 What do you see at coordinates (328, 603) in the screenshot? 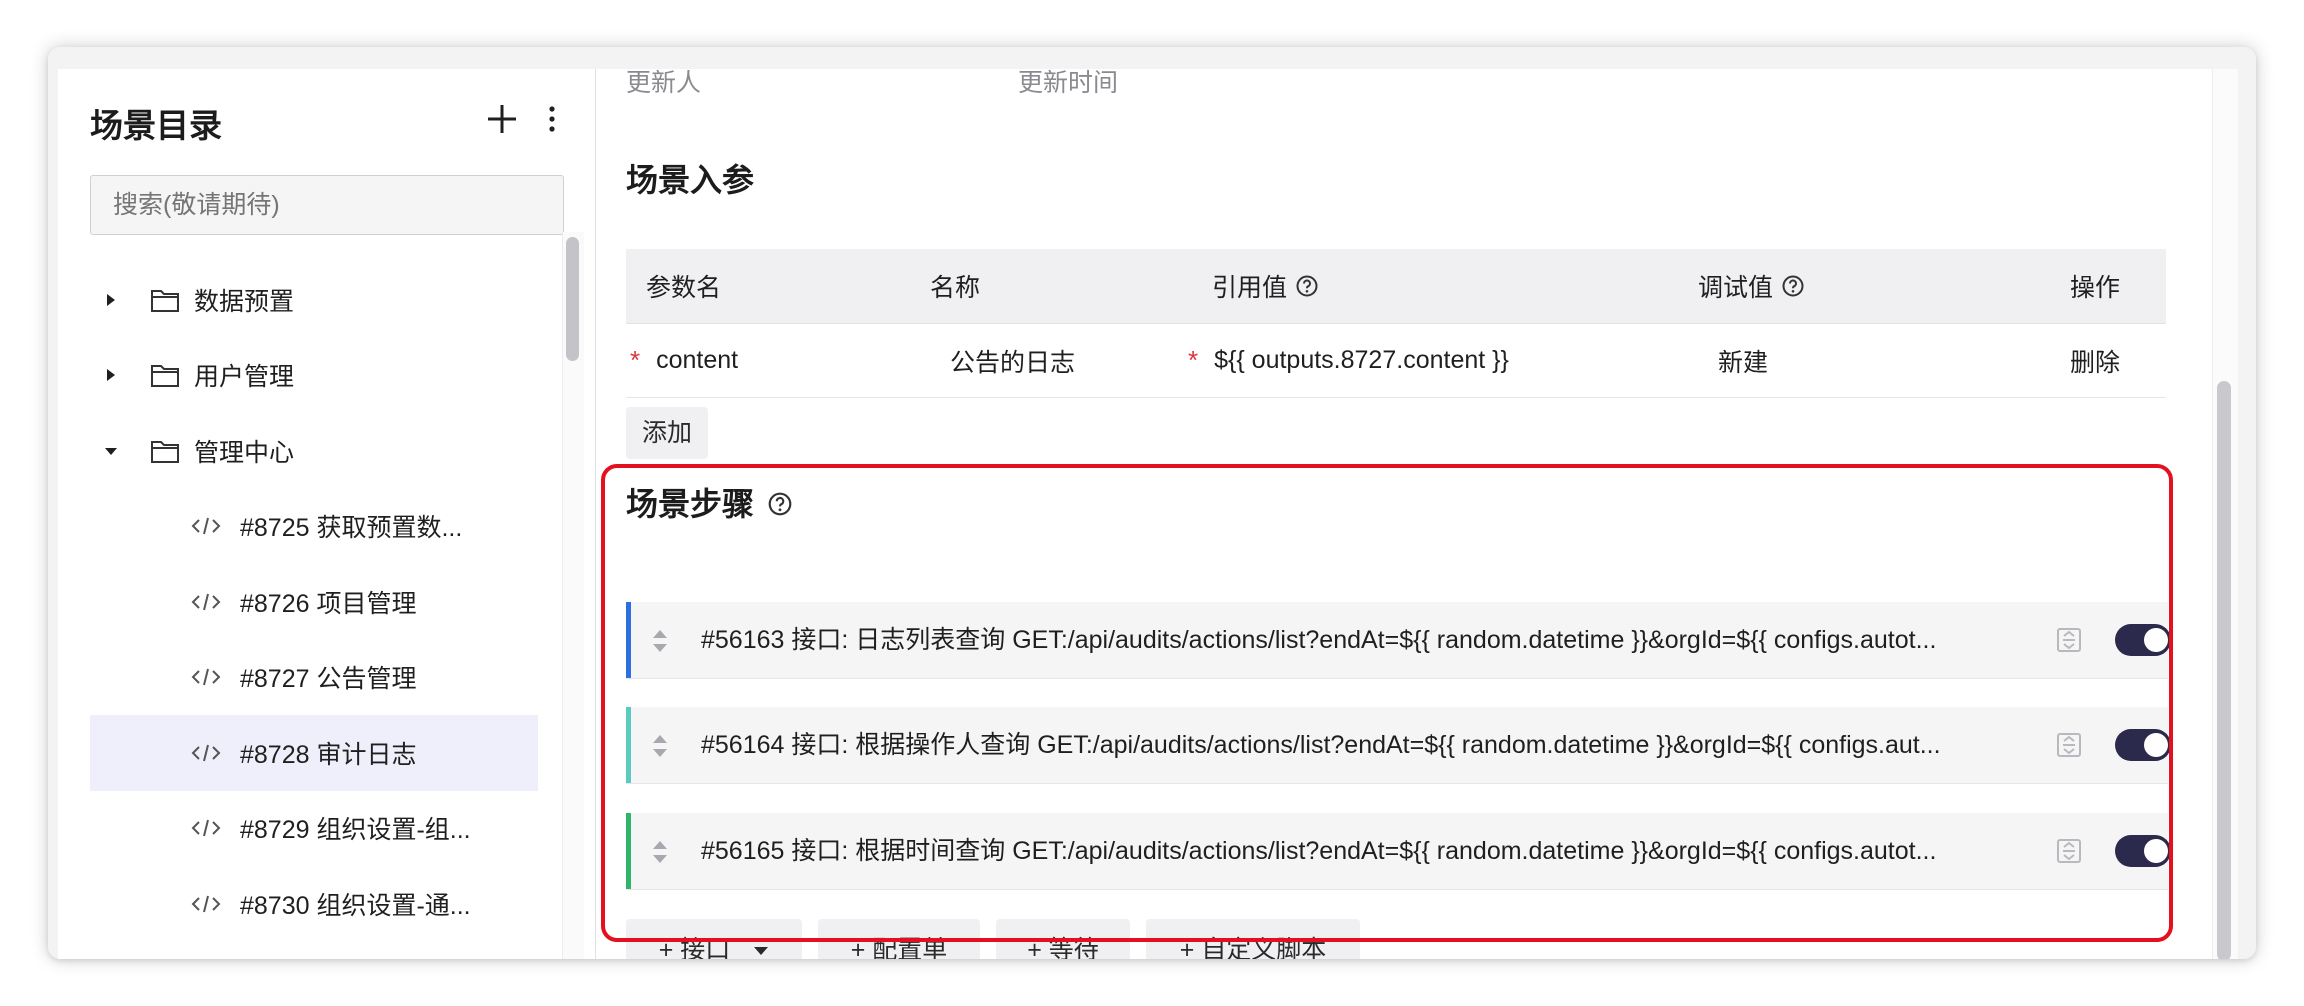
I see `tree-item-label: #8726 项目管理` at bounding box center [328, 603].